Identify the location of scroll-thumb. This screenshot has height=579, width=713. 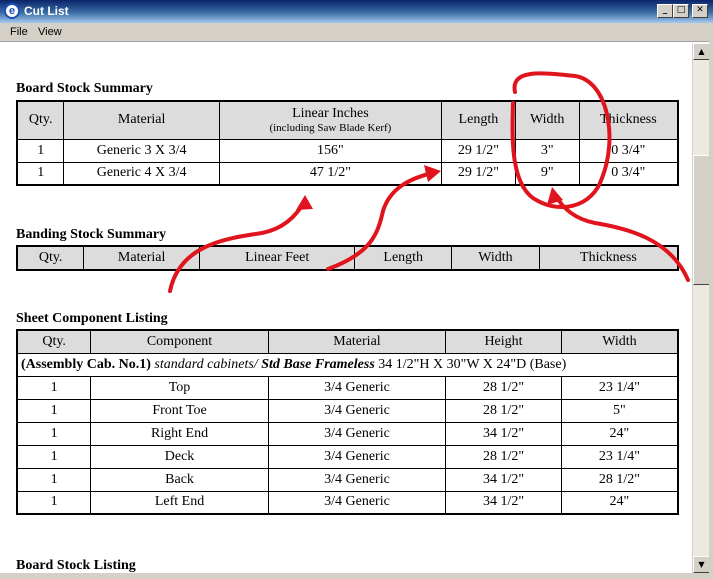
(701, 220).